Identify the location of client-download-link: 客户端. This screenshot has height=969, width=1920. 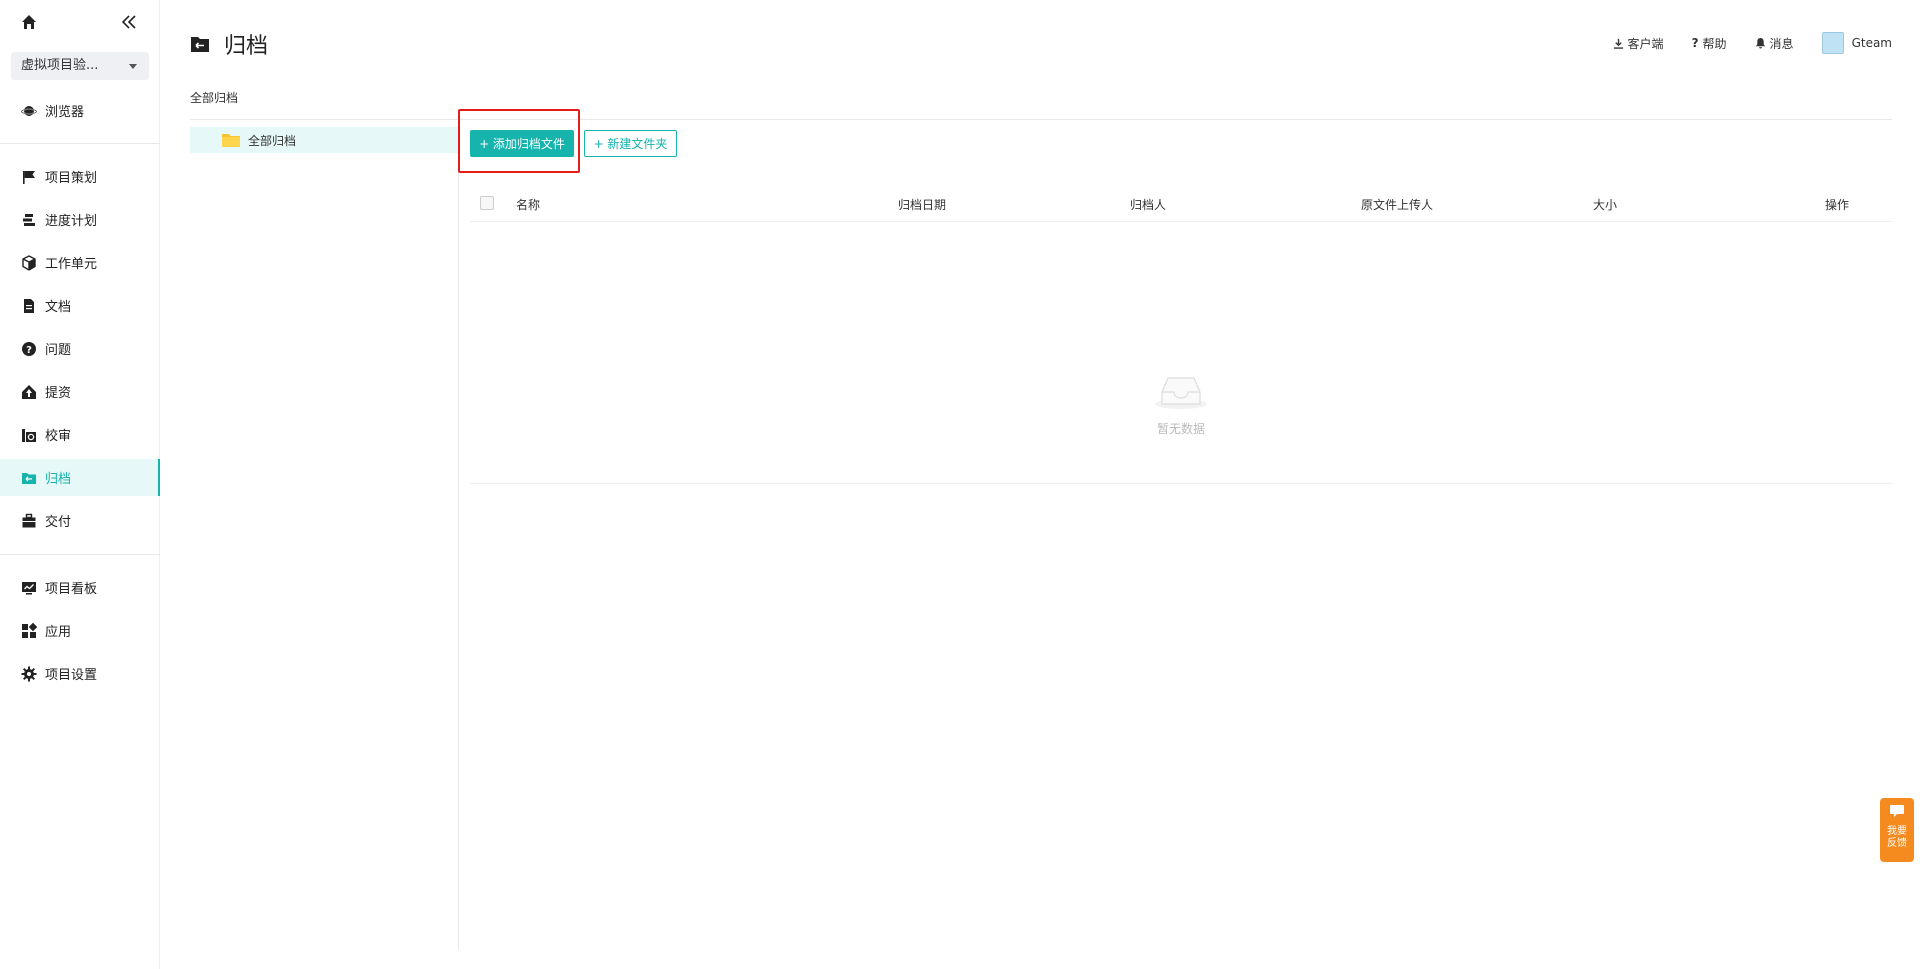
(1638, 43).